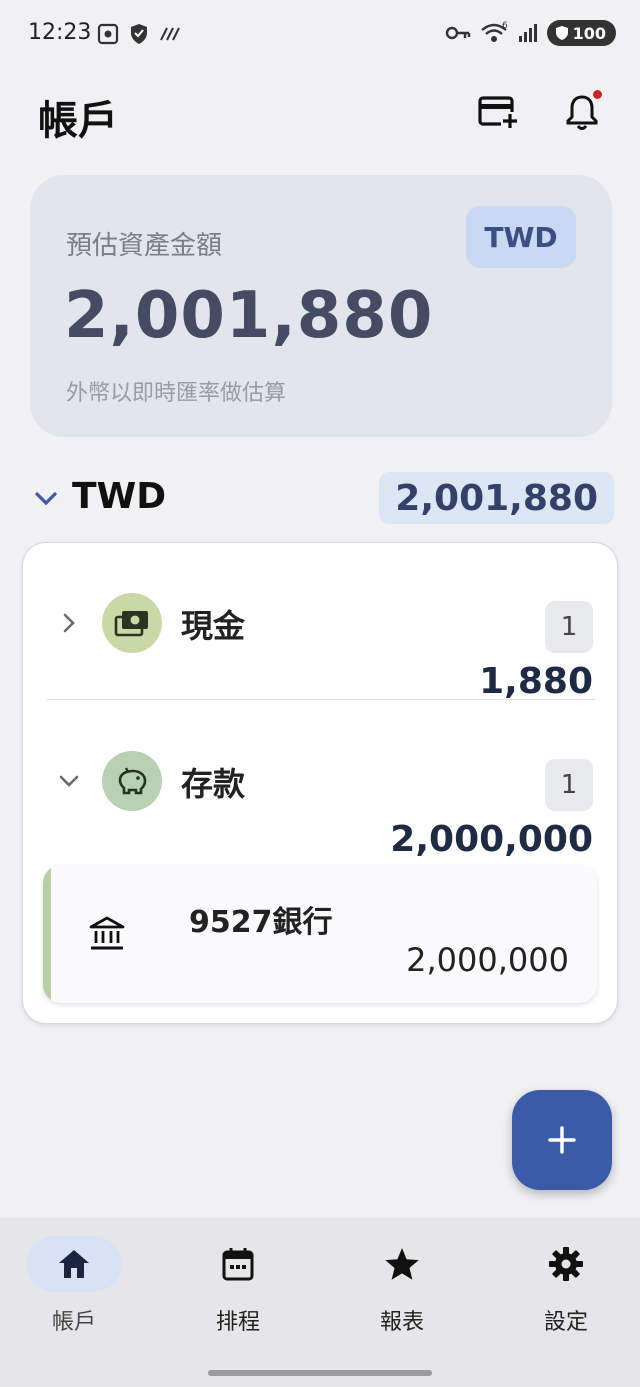  I want to click on home-indicator, so click(320, 1373).